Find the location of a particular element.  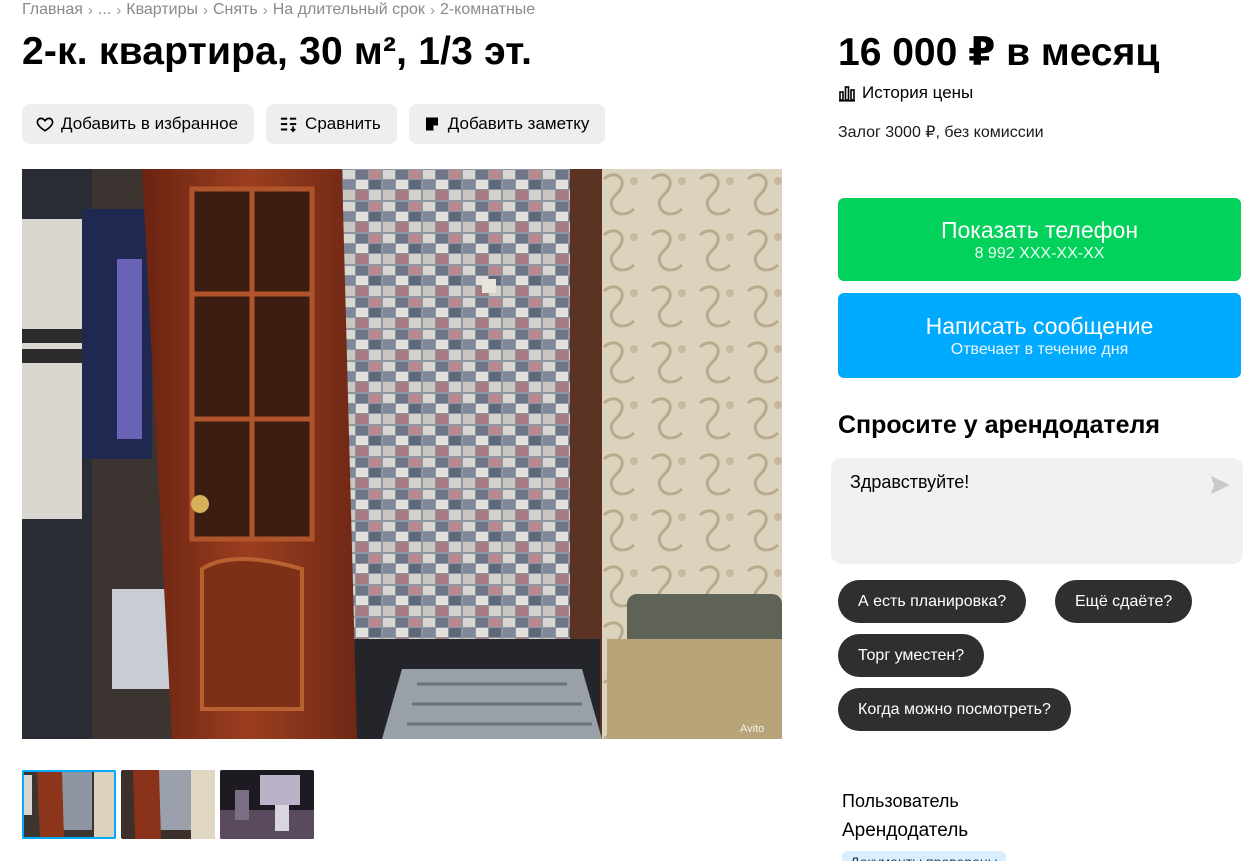

deposit-info: Залог 3000 ₽, без комиссии is located at coordinates (941, 132).